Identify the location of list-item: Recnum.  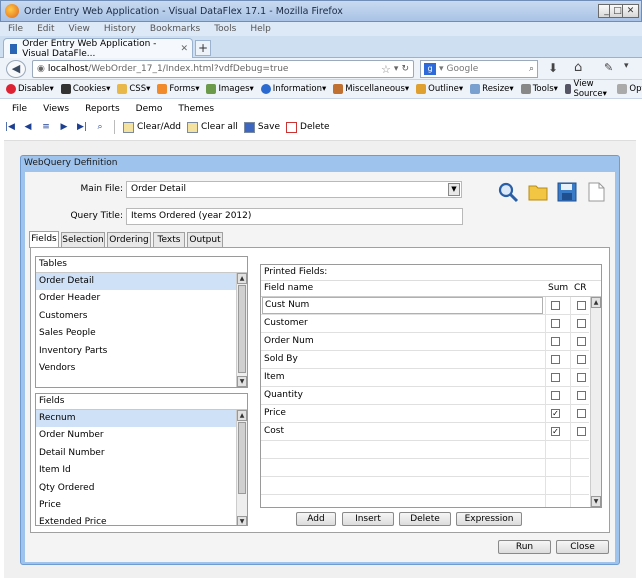
(141, 419).